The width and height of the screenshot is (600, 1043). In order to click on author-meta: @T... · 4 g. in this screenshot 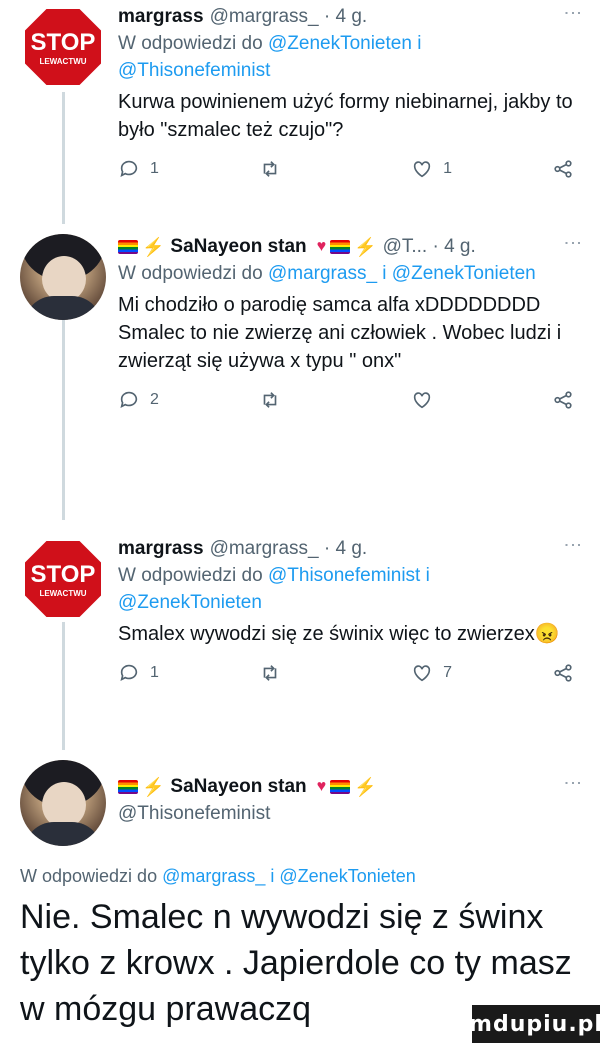, I will do `click(429, 246)`.